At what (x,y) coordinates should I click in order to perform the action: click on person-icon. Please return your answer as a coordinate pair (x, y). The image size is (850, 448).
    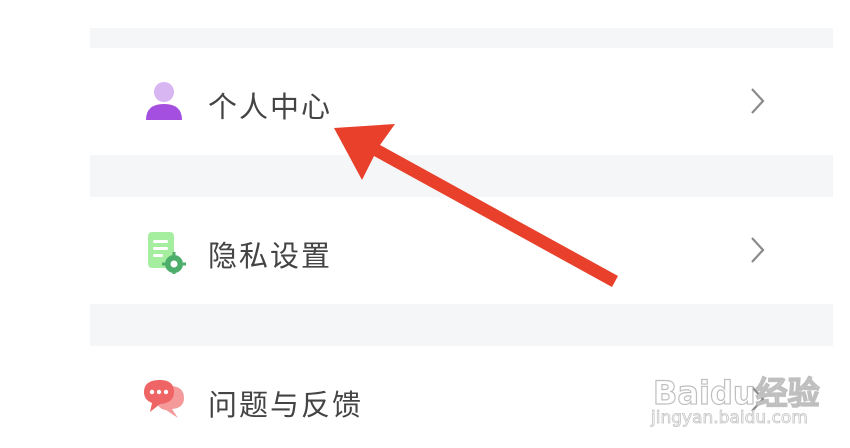
    Looking at the image, I should click on (164, 101).